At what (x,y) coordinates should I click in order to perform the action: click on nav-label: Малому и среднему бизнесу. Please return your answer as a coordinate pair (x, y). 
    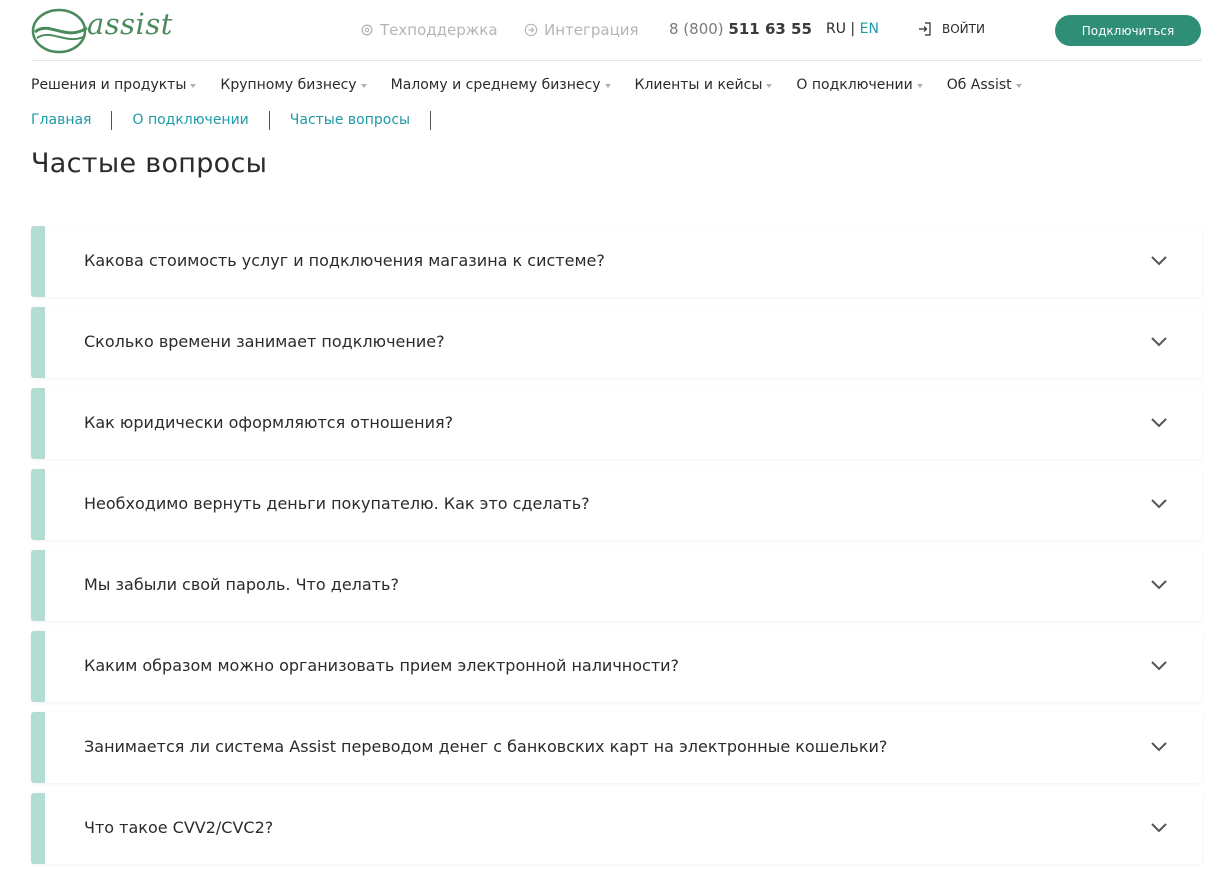
    Looking at the image, I should click on (495, 85).